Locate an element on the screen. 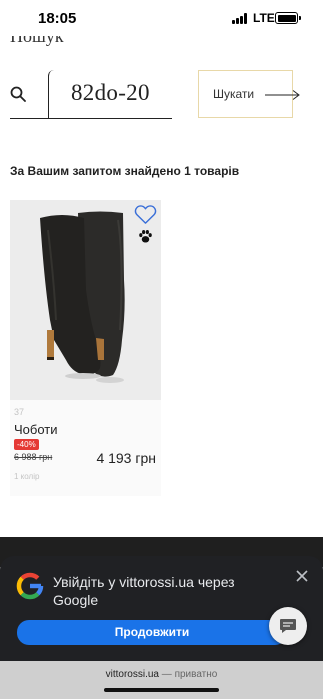  private-mode-label: приватно is located at coordinates (196, 674).